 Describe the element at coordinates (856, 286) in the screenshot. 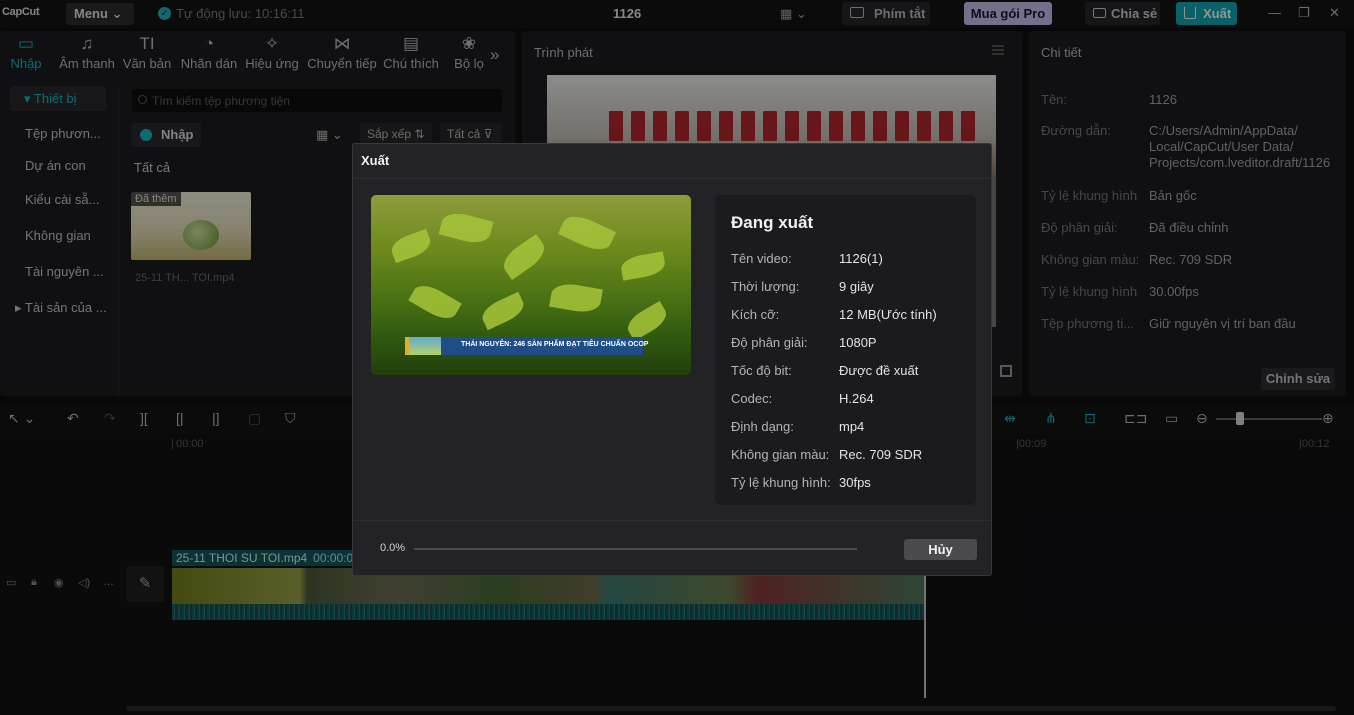

I see `info-value: 9 giây` at that location.